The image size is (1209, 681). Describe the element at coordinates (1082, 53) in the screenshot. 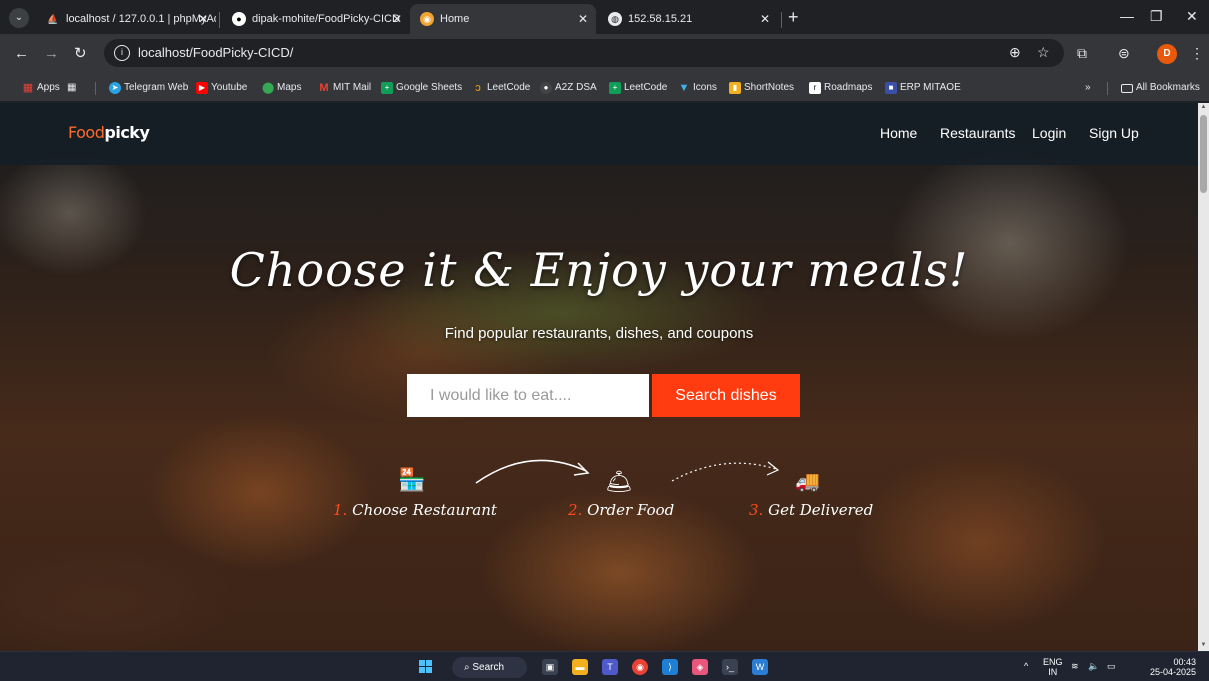

I see `extensions-icon: ⧉` at that location.